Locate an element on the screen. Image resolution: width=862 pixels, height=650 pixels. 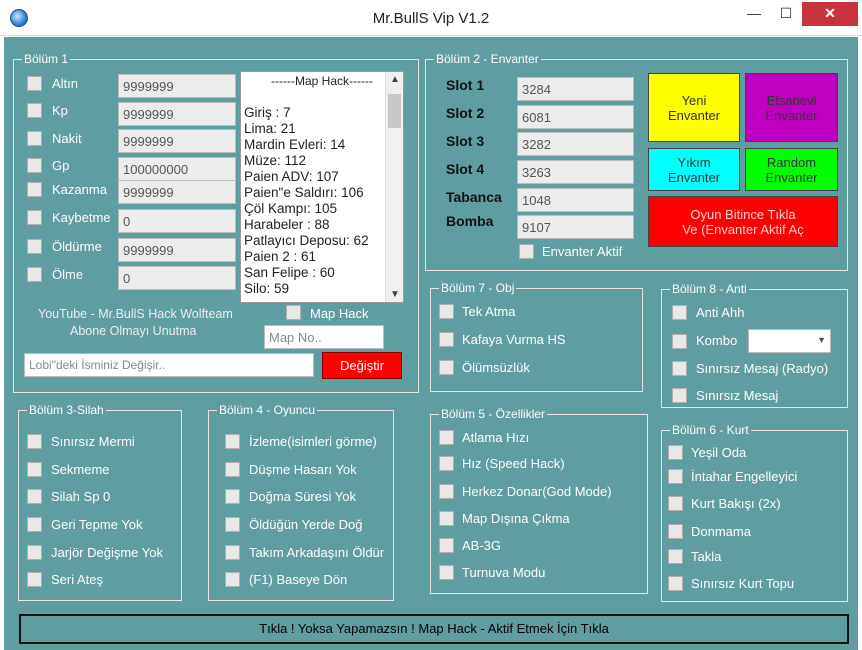
checkbox-envanter-aktif is located at coordinates (526, 251).